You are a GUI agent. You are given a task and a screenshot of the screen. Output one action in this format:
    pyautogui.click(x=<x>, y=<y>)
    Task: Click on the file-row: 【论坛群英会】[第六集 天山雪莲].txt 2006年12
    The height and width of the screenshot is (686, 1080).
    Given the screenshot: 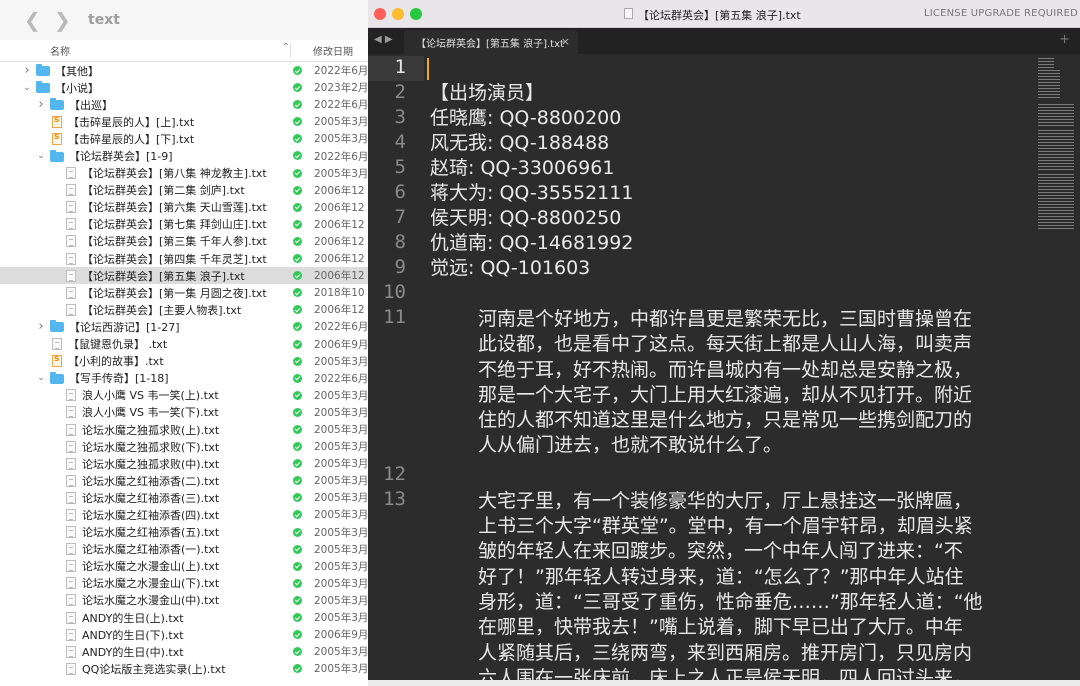 What is the action you would take?
    pyautogui.click(x=184, y=207)
    